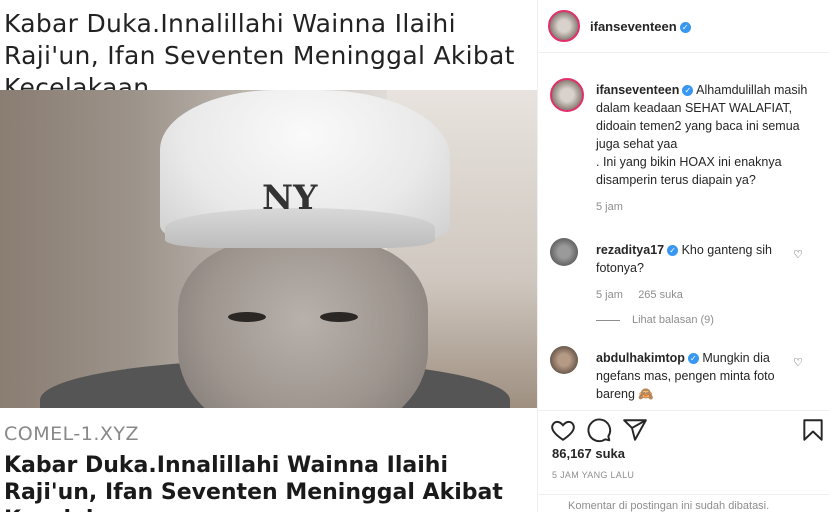 The height and width of the screenshot is (512, 829). I want to click on heart-icon, so click(563, 430).